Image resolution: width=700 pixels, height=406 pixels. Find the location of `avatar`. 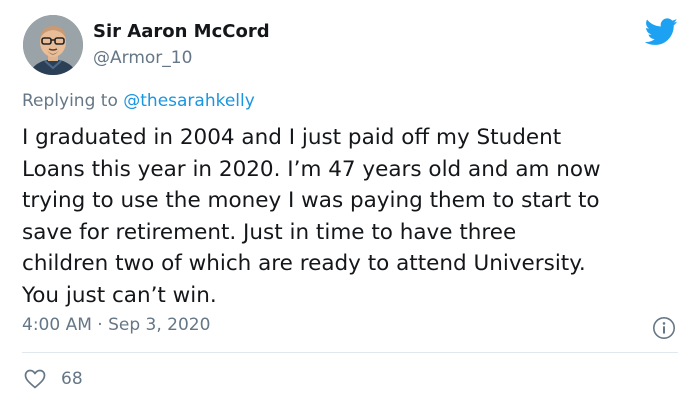

avatar is located at coordinates (53, 45).